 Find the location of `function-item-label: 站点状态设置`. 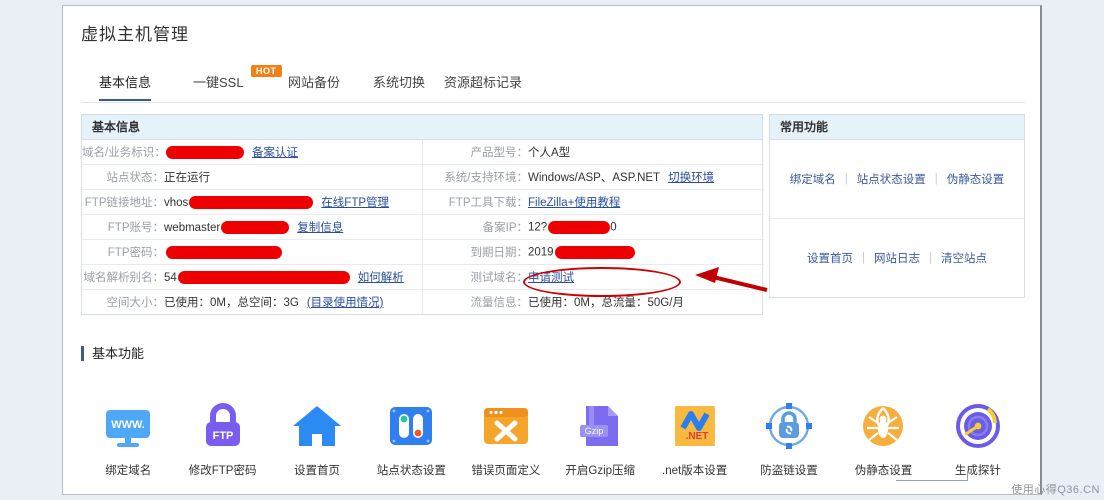

function-item-label: 站点状态设置 is located at coordinates (411, 471).